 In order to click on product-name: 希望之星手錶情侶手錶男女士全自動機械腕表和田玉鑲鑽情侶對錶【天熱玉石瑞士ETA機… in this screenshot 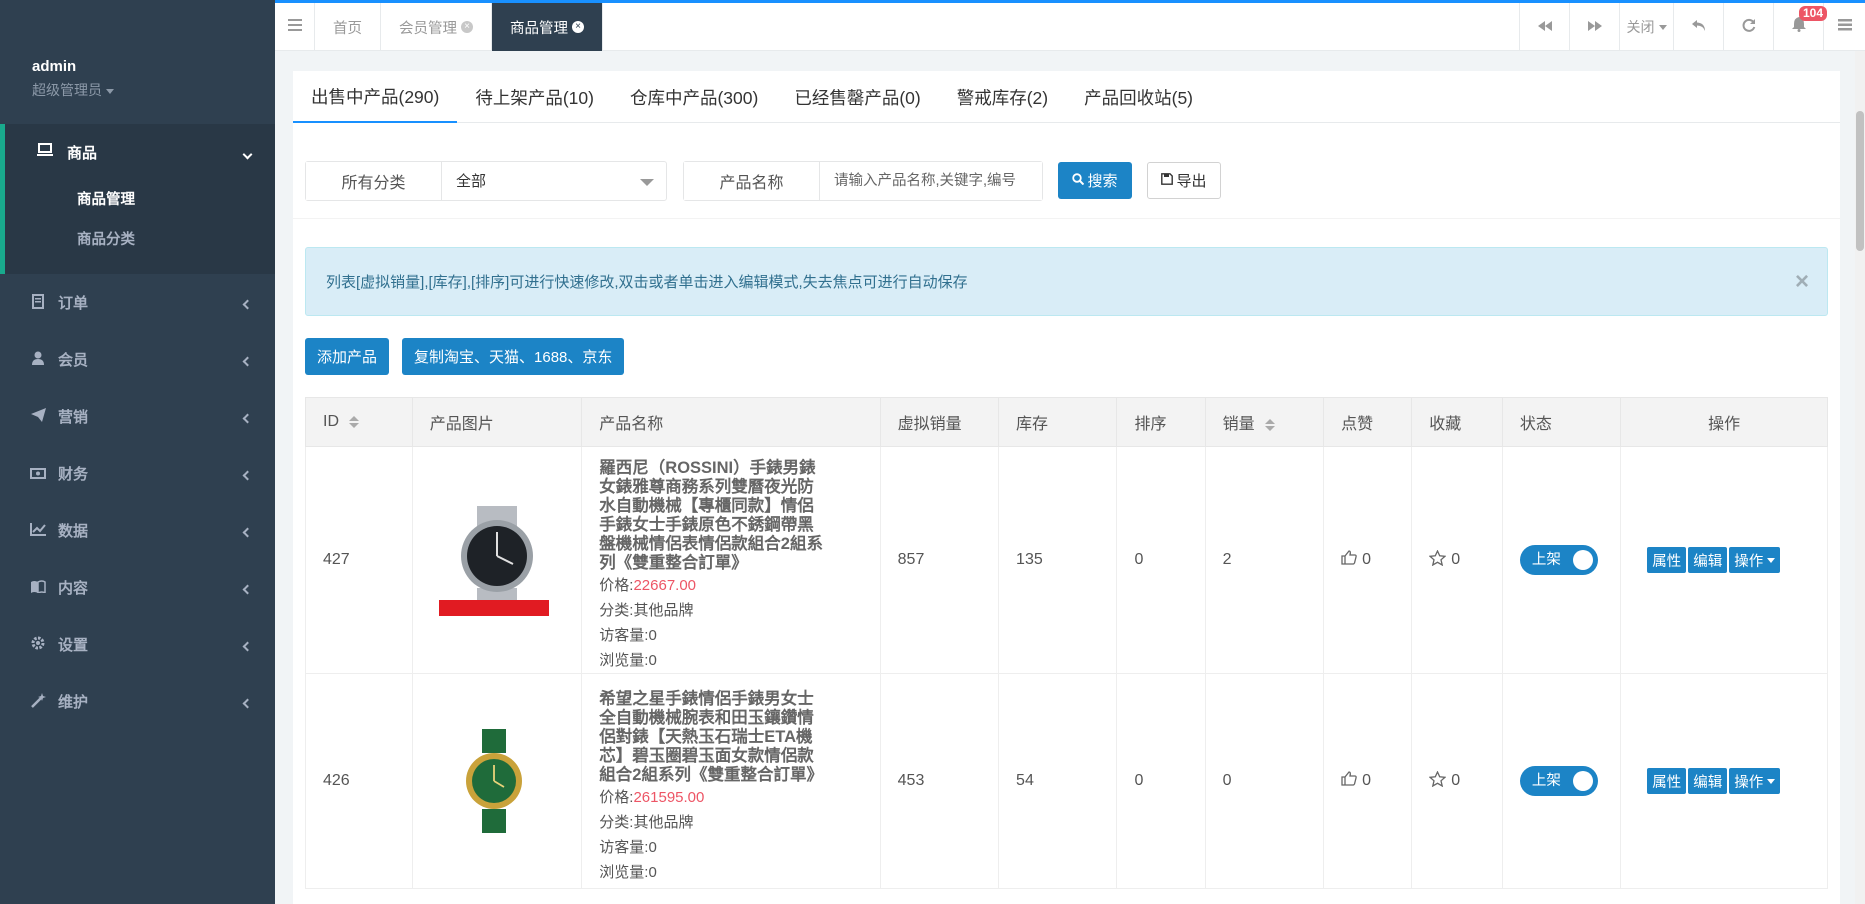, I will do `click(714, 731)`.